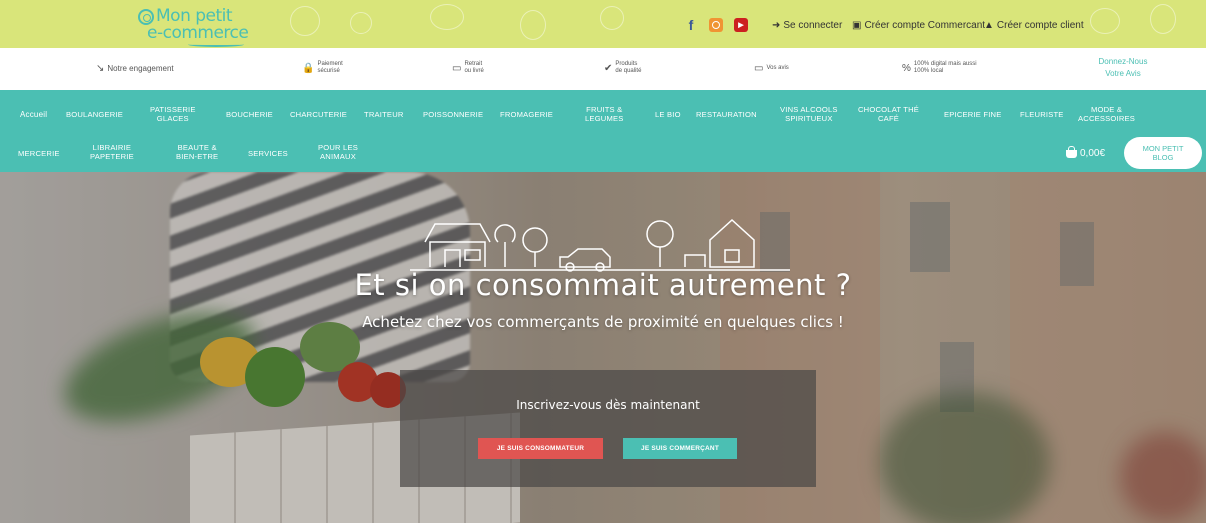 The image size is (1206, 523). Describe the element at coordinates (608, 68) in the screenshot. I see `checkmark-icon: ✔` at that location.